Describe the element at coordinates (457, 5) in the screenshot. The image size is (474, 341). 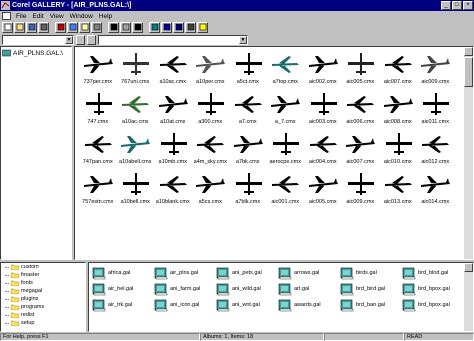
I see `maximize-button: □` at that location.